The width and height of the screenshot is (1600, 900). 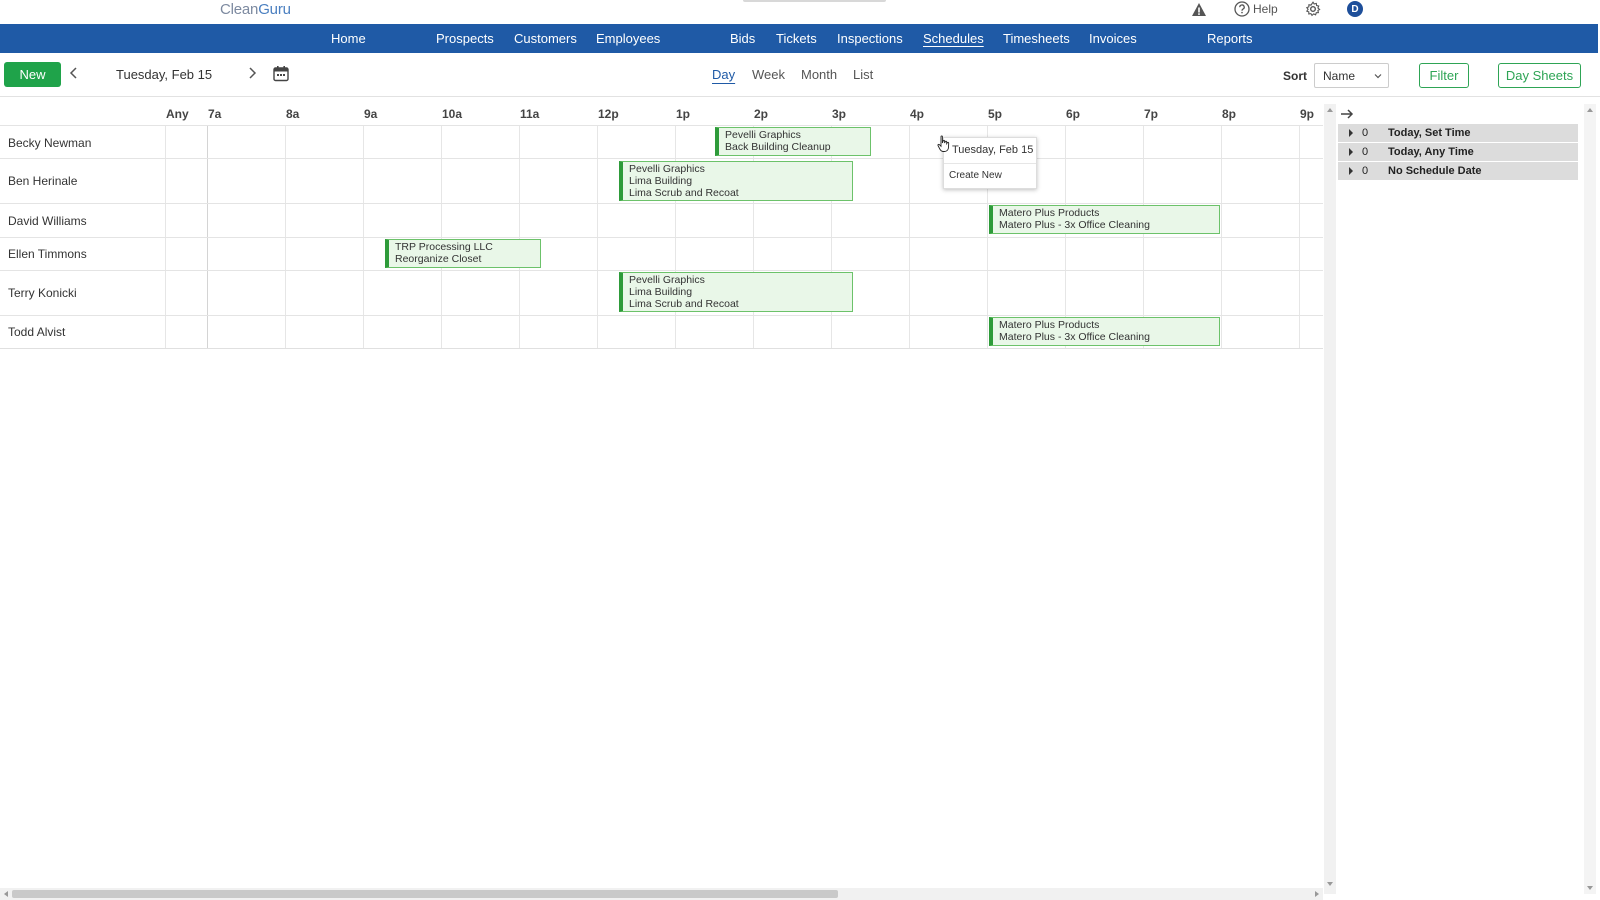 I want to click on popup-divider, so click(x=990, y=163).